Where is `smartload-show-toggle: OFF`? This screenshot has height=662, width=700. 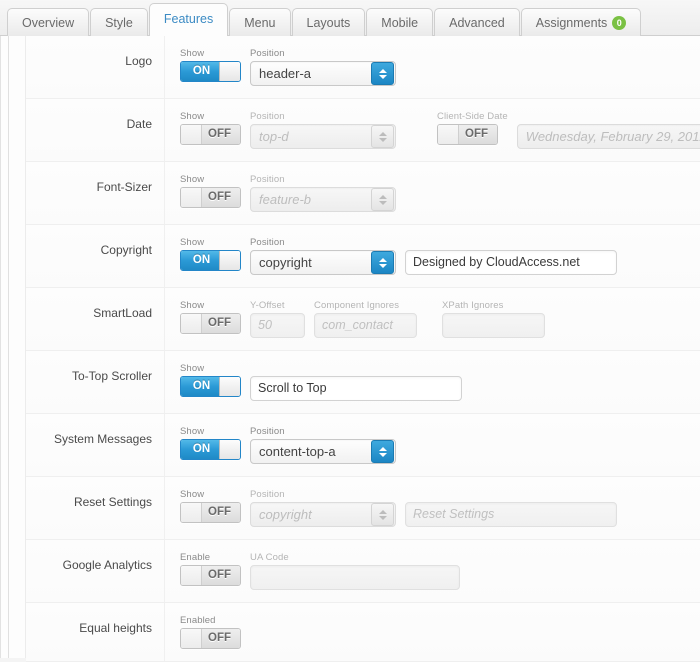
smartload-show-toggle: OFF is located at coordinates (210, 323).